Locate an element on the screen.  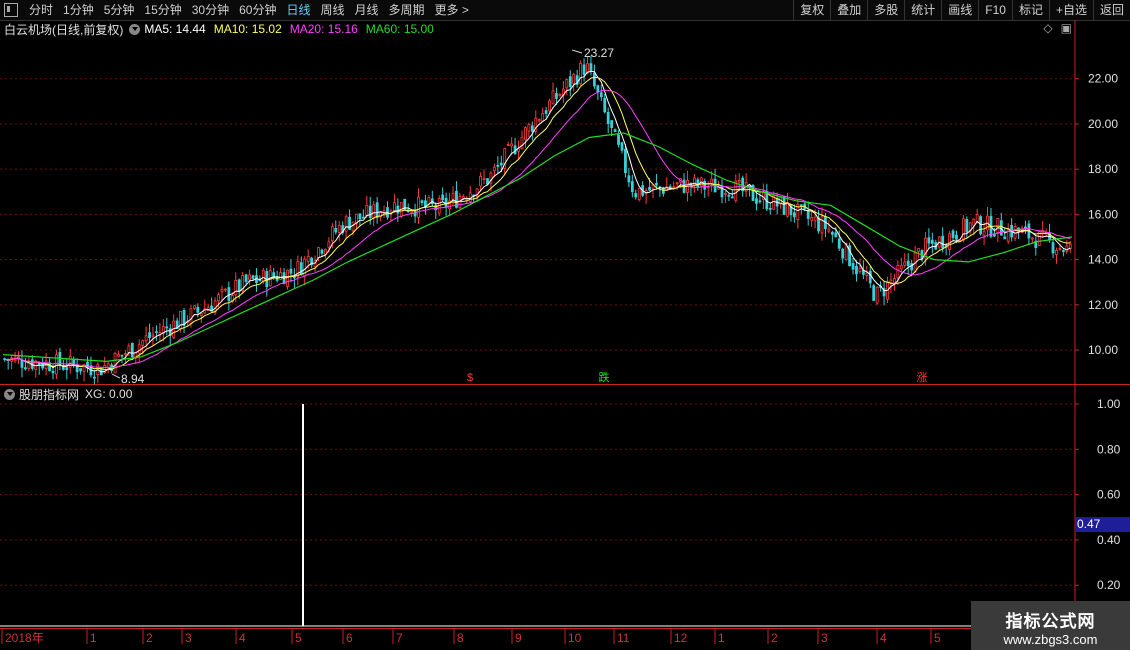
watermark-url: www.zbgs3.com is located at coordinates (1050, 639).